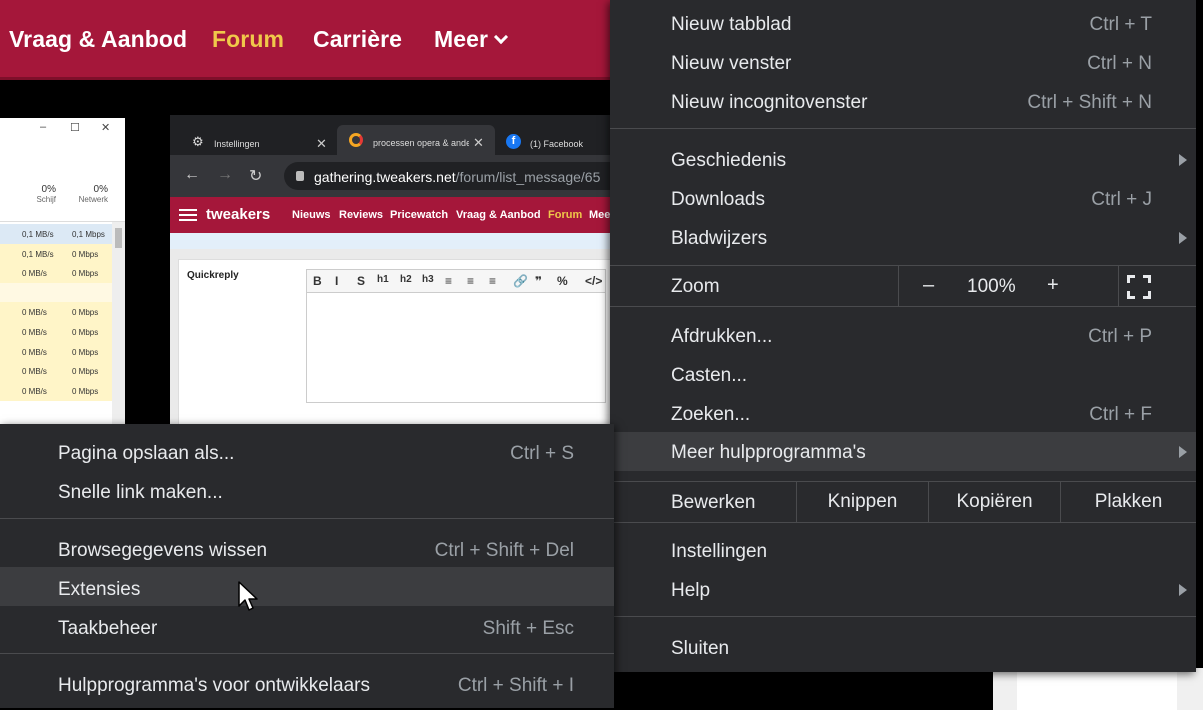 This screenshot has height=710, width=1203. I want to click on submenu-item-save-page: Pagina opslaan als... Ctrl + S, so click(307, 452).